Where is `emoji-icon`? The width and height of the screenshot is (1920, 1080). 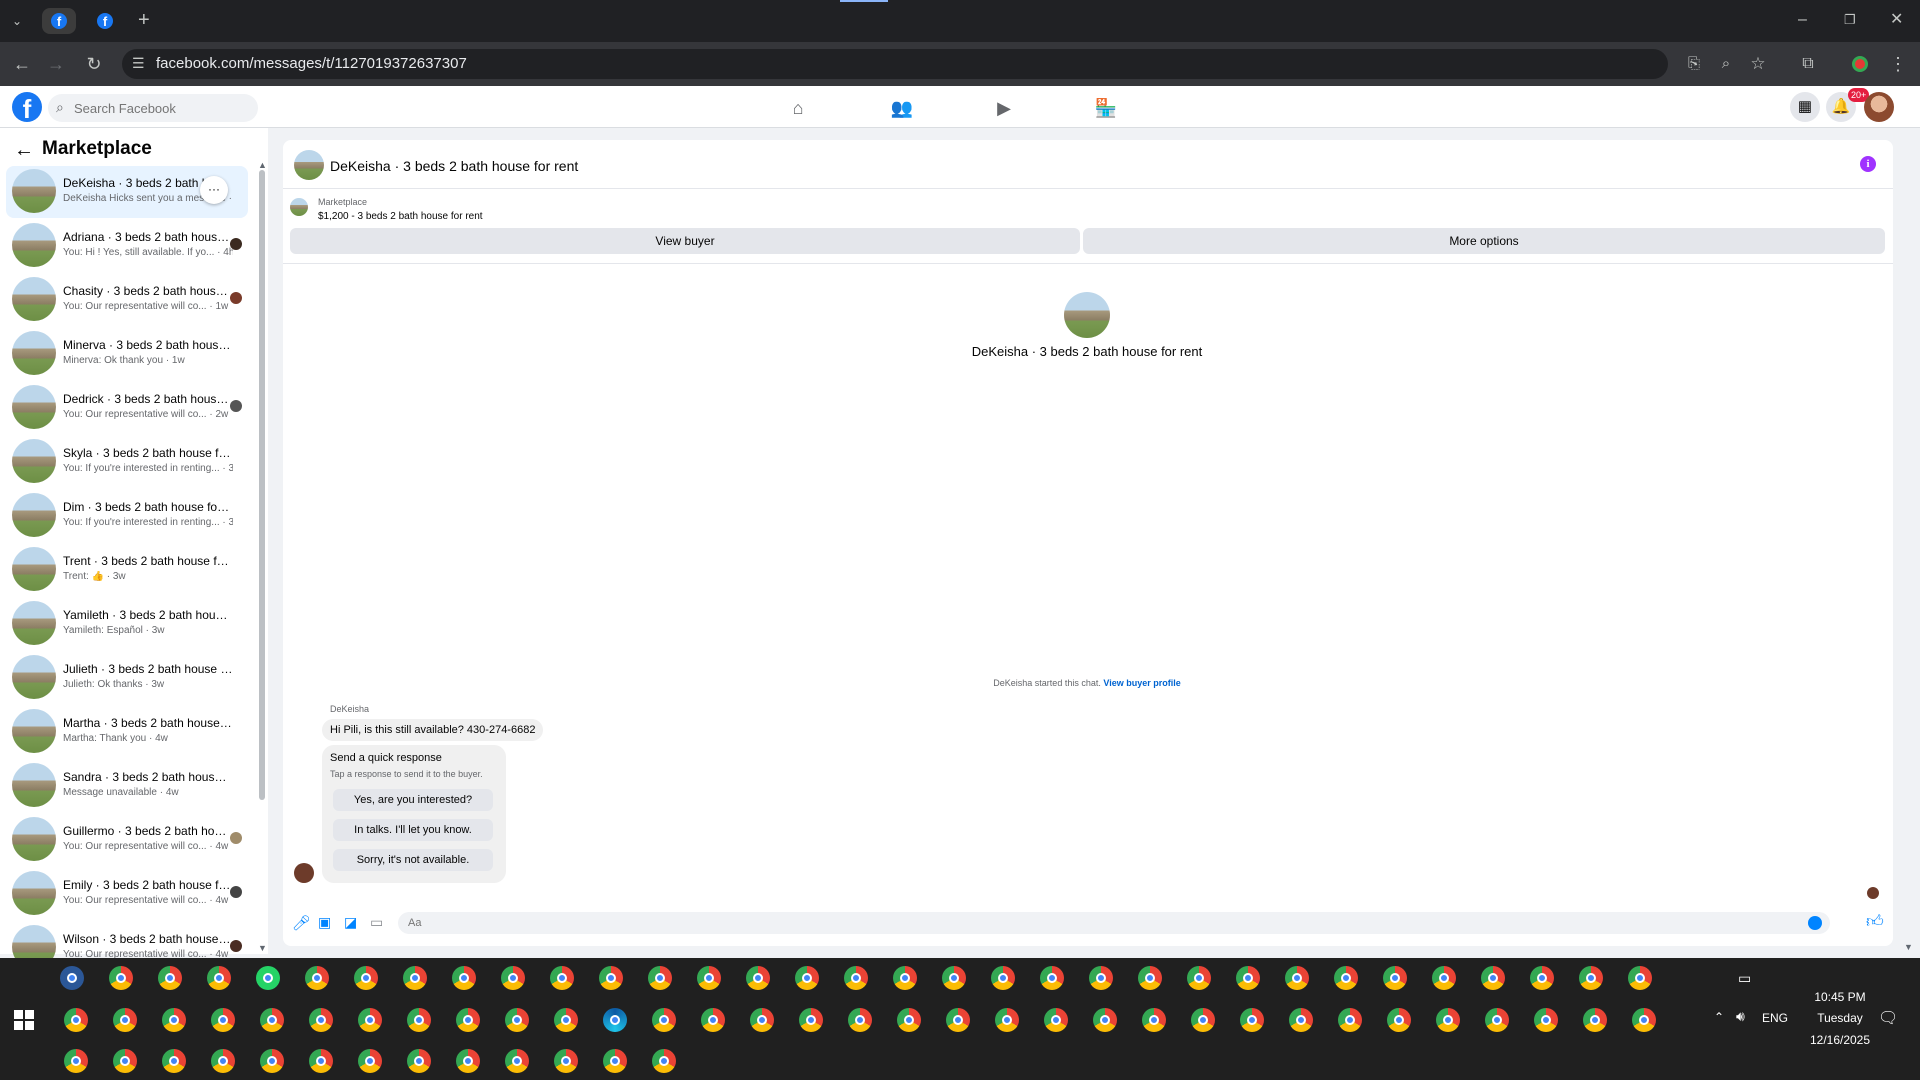 emoji-icon is located at coordinates (1815, 923).